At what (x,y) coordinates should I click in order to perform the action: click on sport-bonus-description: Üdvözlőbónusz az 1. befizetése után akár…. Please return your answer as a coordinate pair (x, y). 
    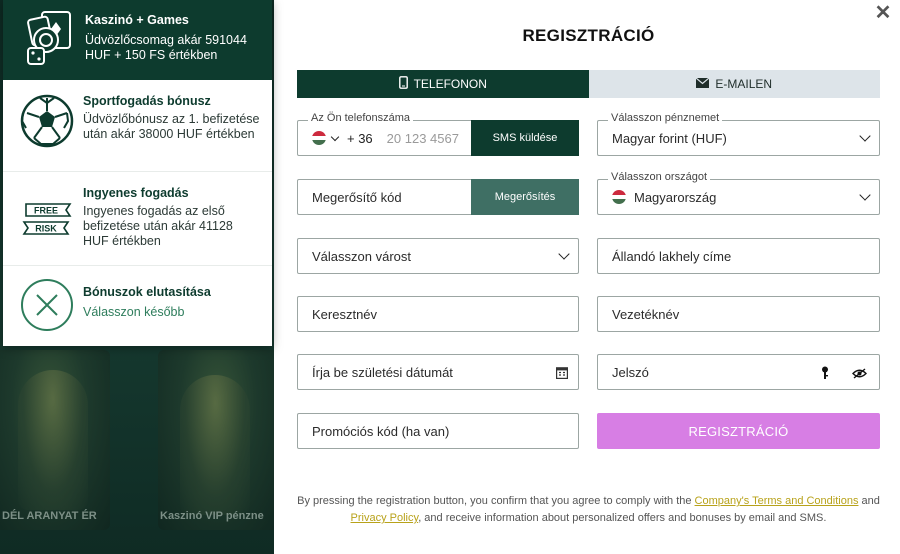
    Looking at the image, I should click on (171, 126).